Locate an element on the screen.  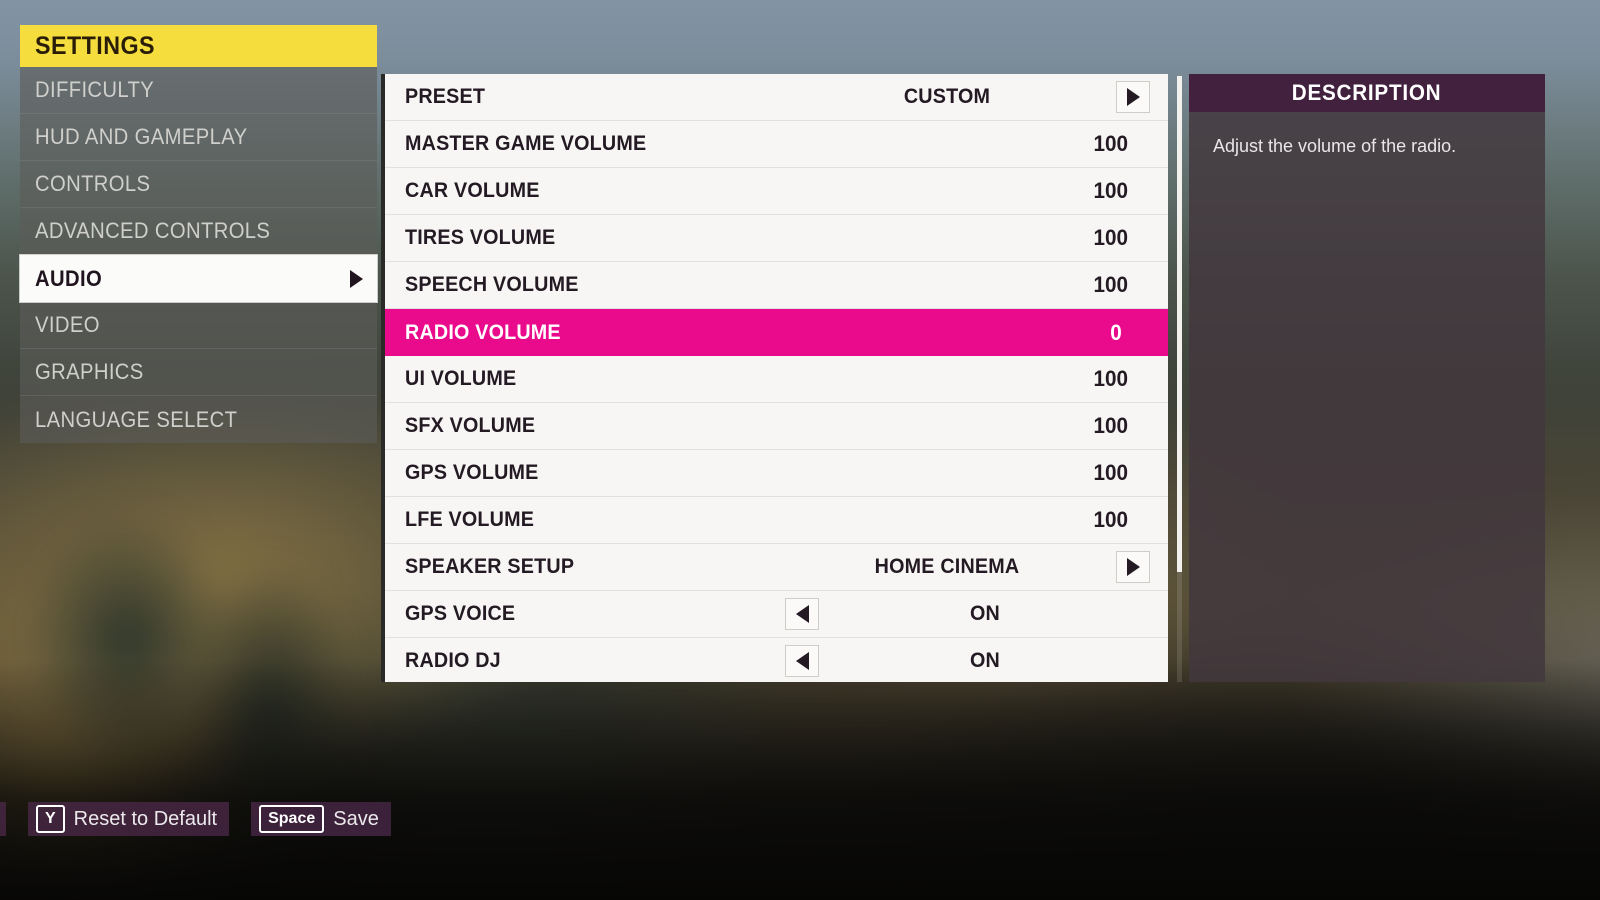
setting-label: LFE VOLUME is located at coordinates (470, 519).